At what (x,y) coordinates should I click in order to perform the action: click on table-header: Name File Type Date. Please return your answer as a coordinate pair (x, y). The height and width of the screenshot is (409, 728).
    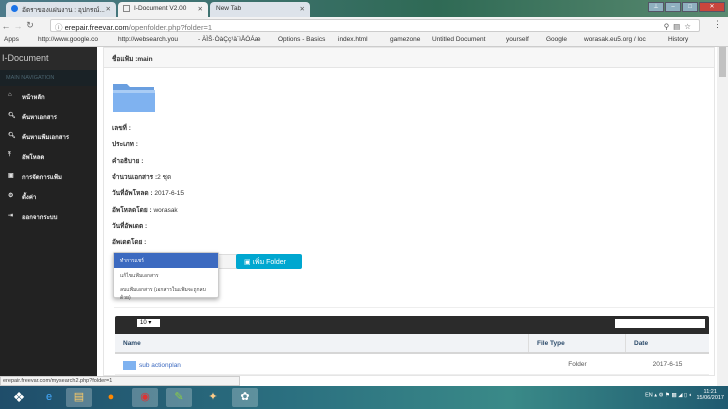
    Looking at the image, I should click on (412, 344).